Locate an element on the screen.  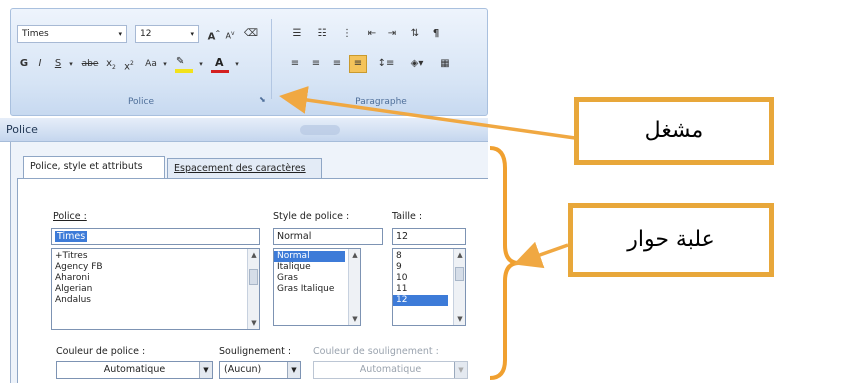
dialog-callout: علبة حوار is located at coordinates (671, 240).